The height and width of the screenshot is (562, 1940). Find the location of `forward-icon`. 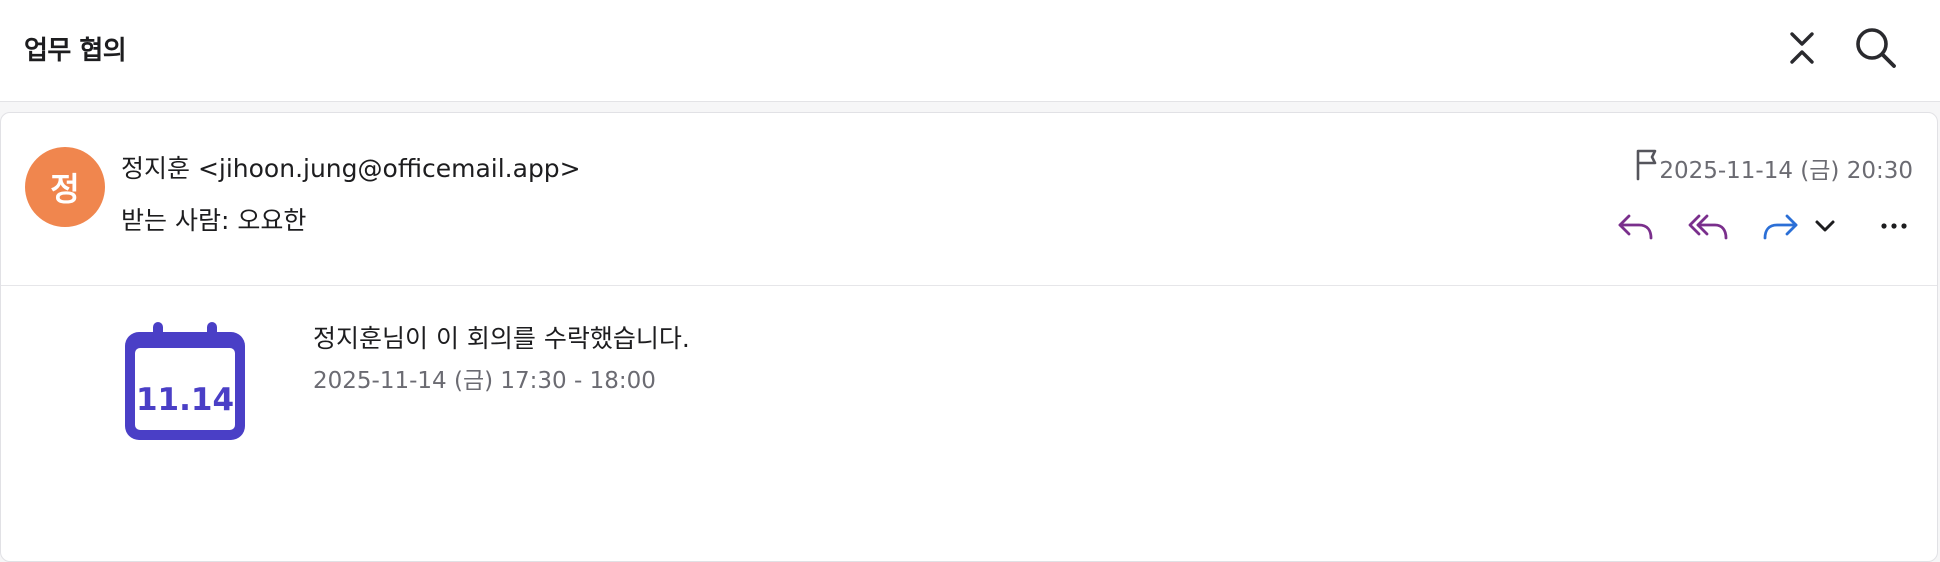

forward-icon is located at coordinates (1780, 226).